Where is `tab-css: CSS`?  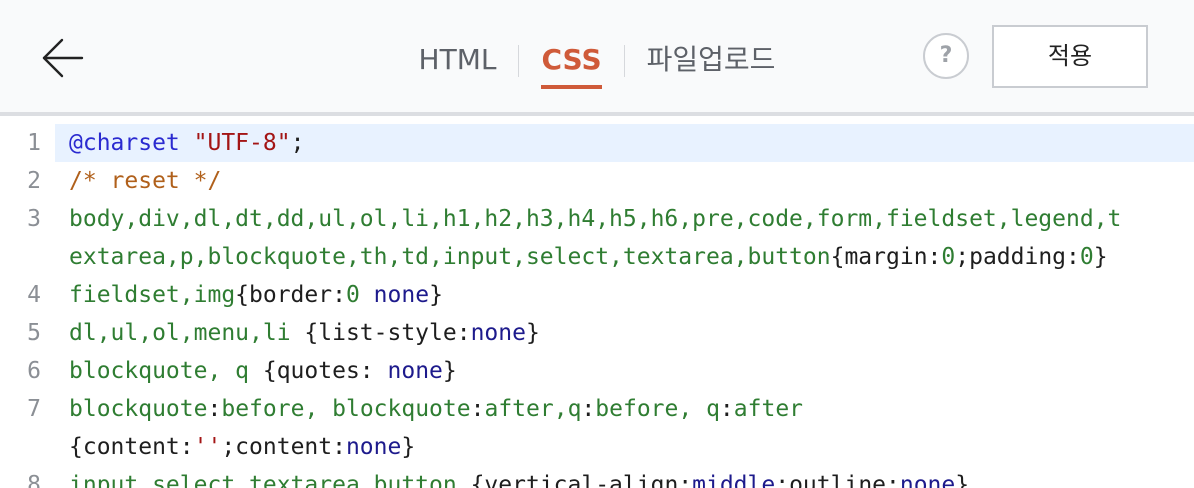
tab-css: CSS is located at coordinates (571, 64).